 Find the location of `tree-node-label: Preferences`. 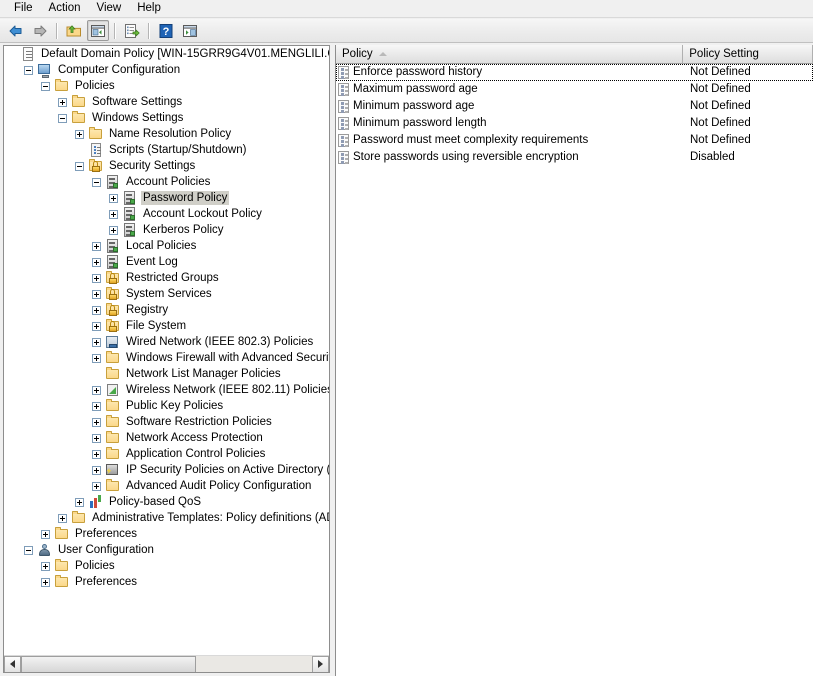

tree-node-label: Preferences is located at coordinates (106, 534).